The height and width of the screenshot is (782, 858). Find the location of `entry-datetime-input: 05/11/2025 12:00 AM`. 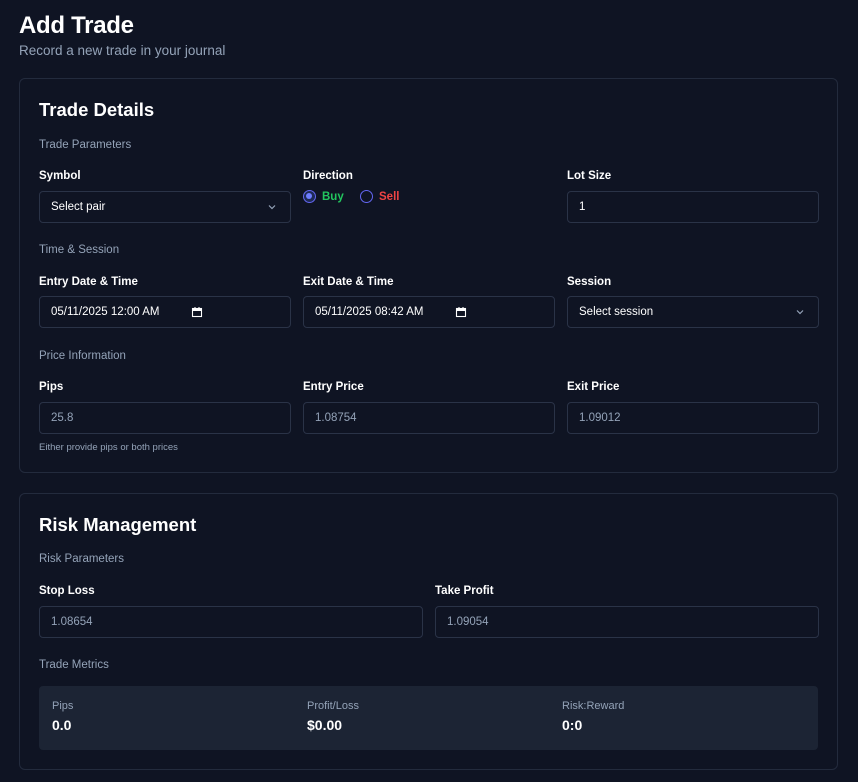

entry-datetime-input: 05/11/2025 12:00 AM is located at coordinates (165, 312).